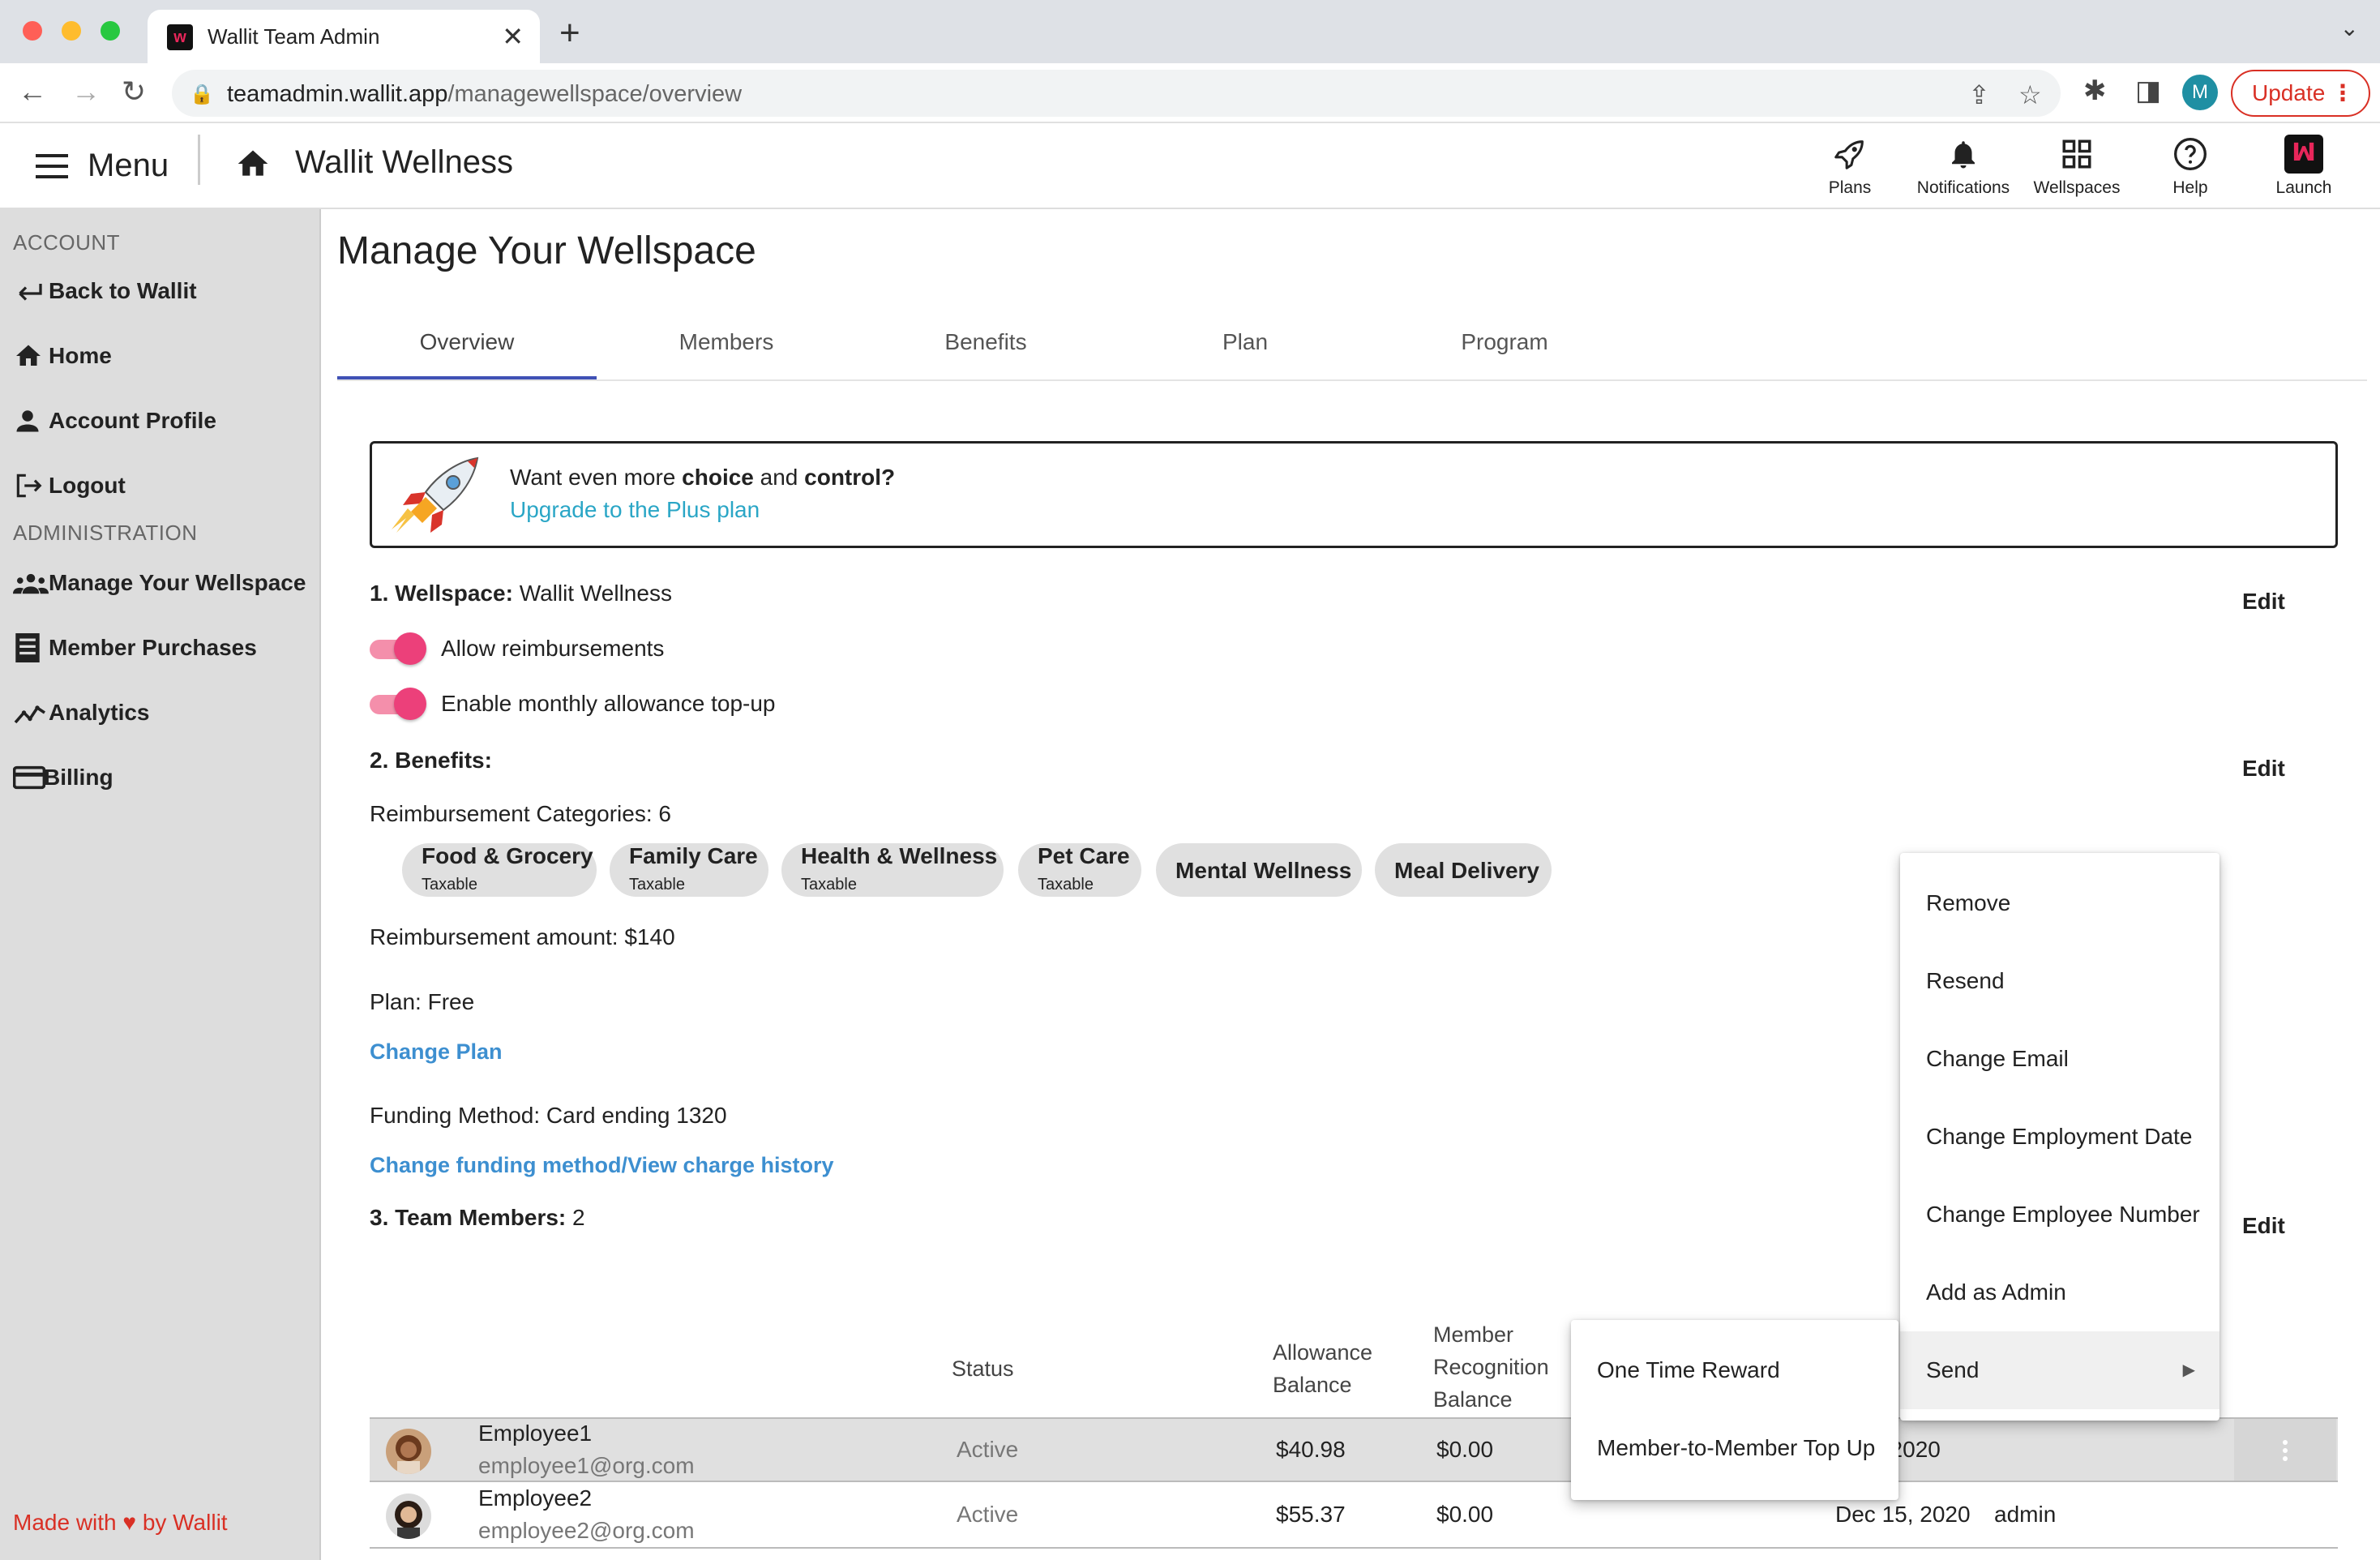 This screenshot has width=2380, height=1560. I want to click on sidebar-item-home: Home, so click(62, 356).